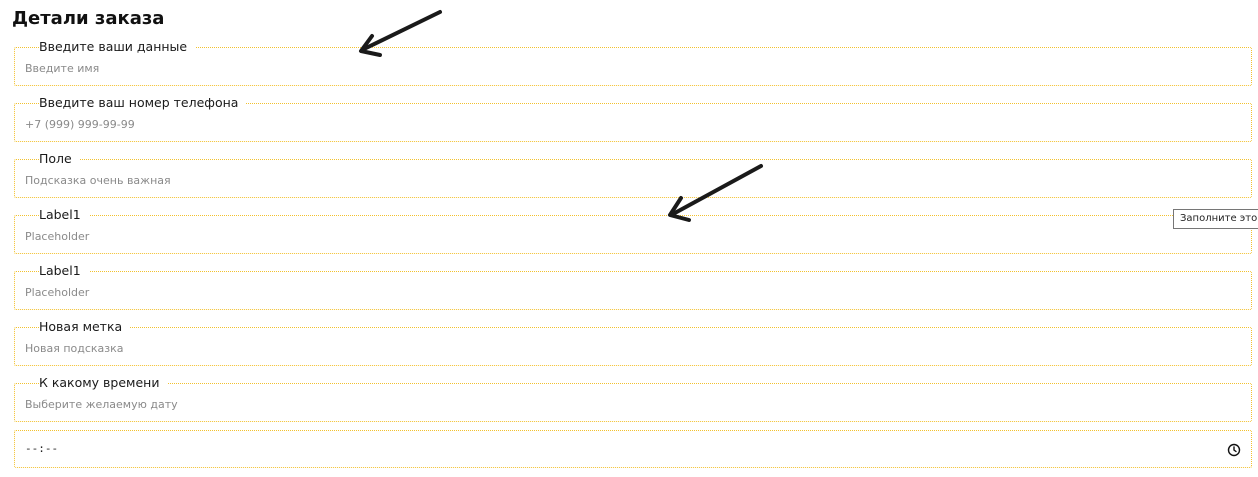 This screenshot has height=477, width=1258. Describe the element at coordinates (60, 270) in the screenshot. I see `label1-second-field-label: Label1` at that location.